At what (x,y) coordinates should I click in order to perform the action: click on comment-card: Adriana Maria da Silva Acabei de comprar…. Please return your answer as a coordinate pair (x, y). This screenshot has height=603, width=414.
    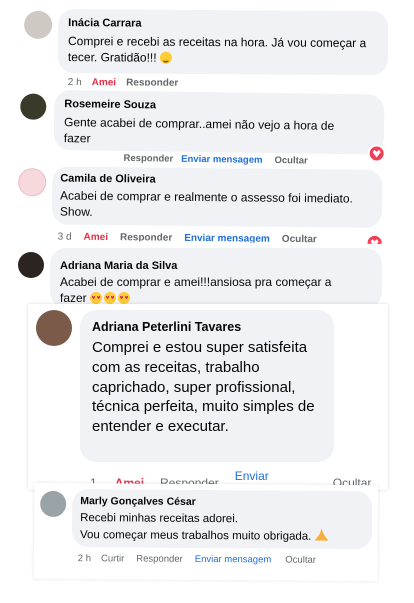
    Looking at the image, I should click on (198, 279).